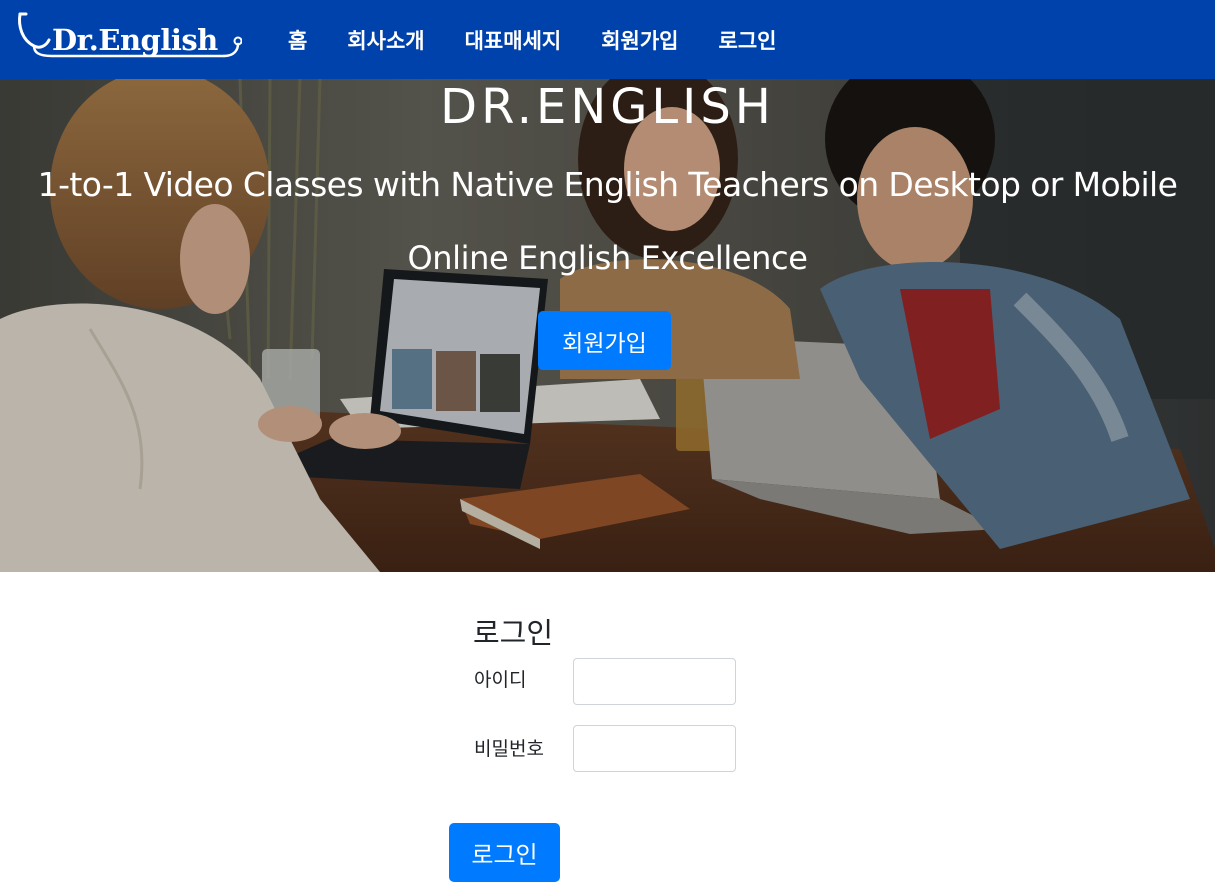  What do you see at coordinates (513, 40) in the screenshot?
I see `nav-ceo-message: 대표매세지` at bounding box center [513, 40].